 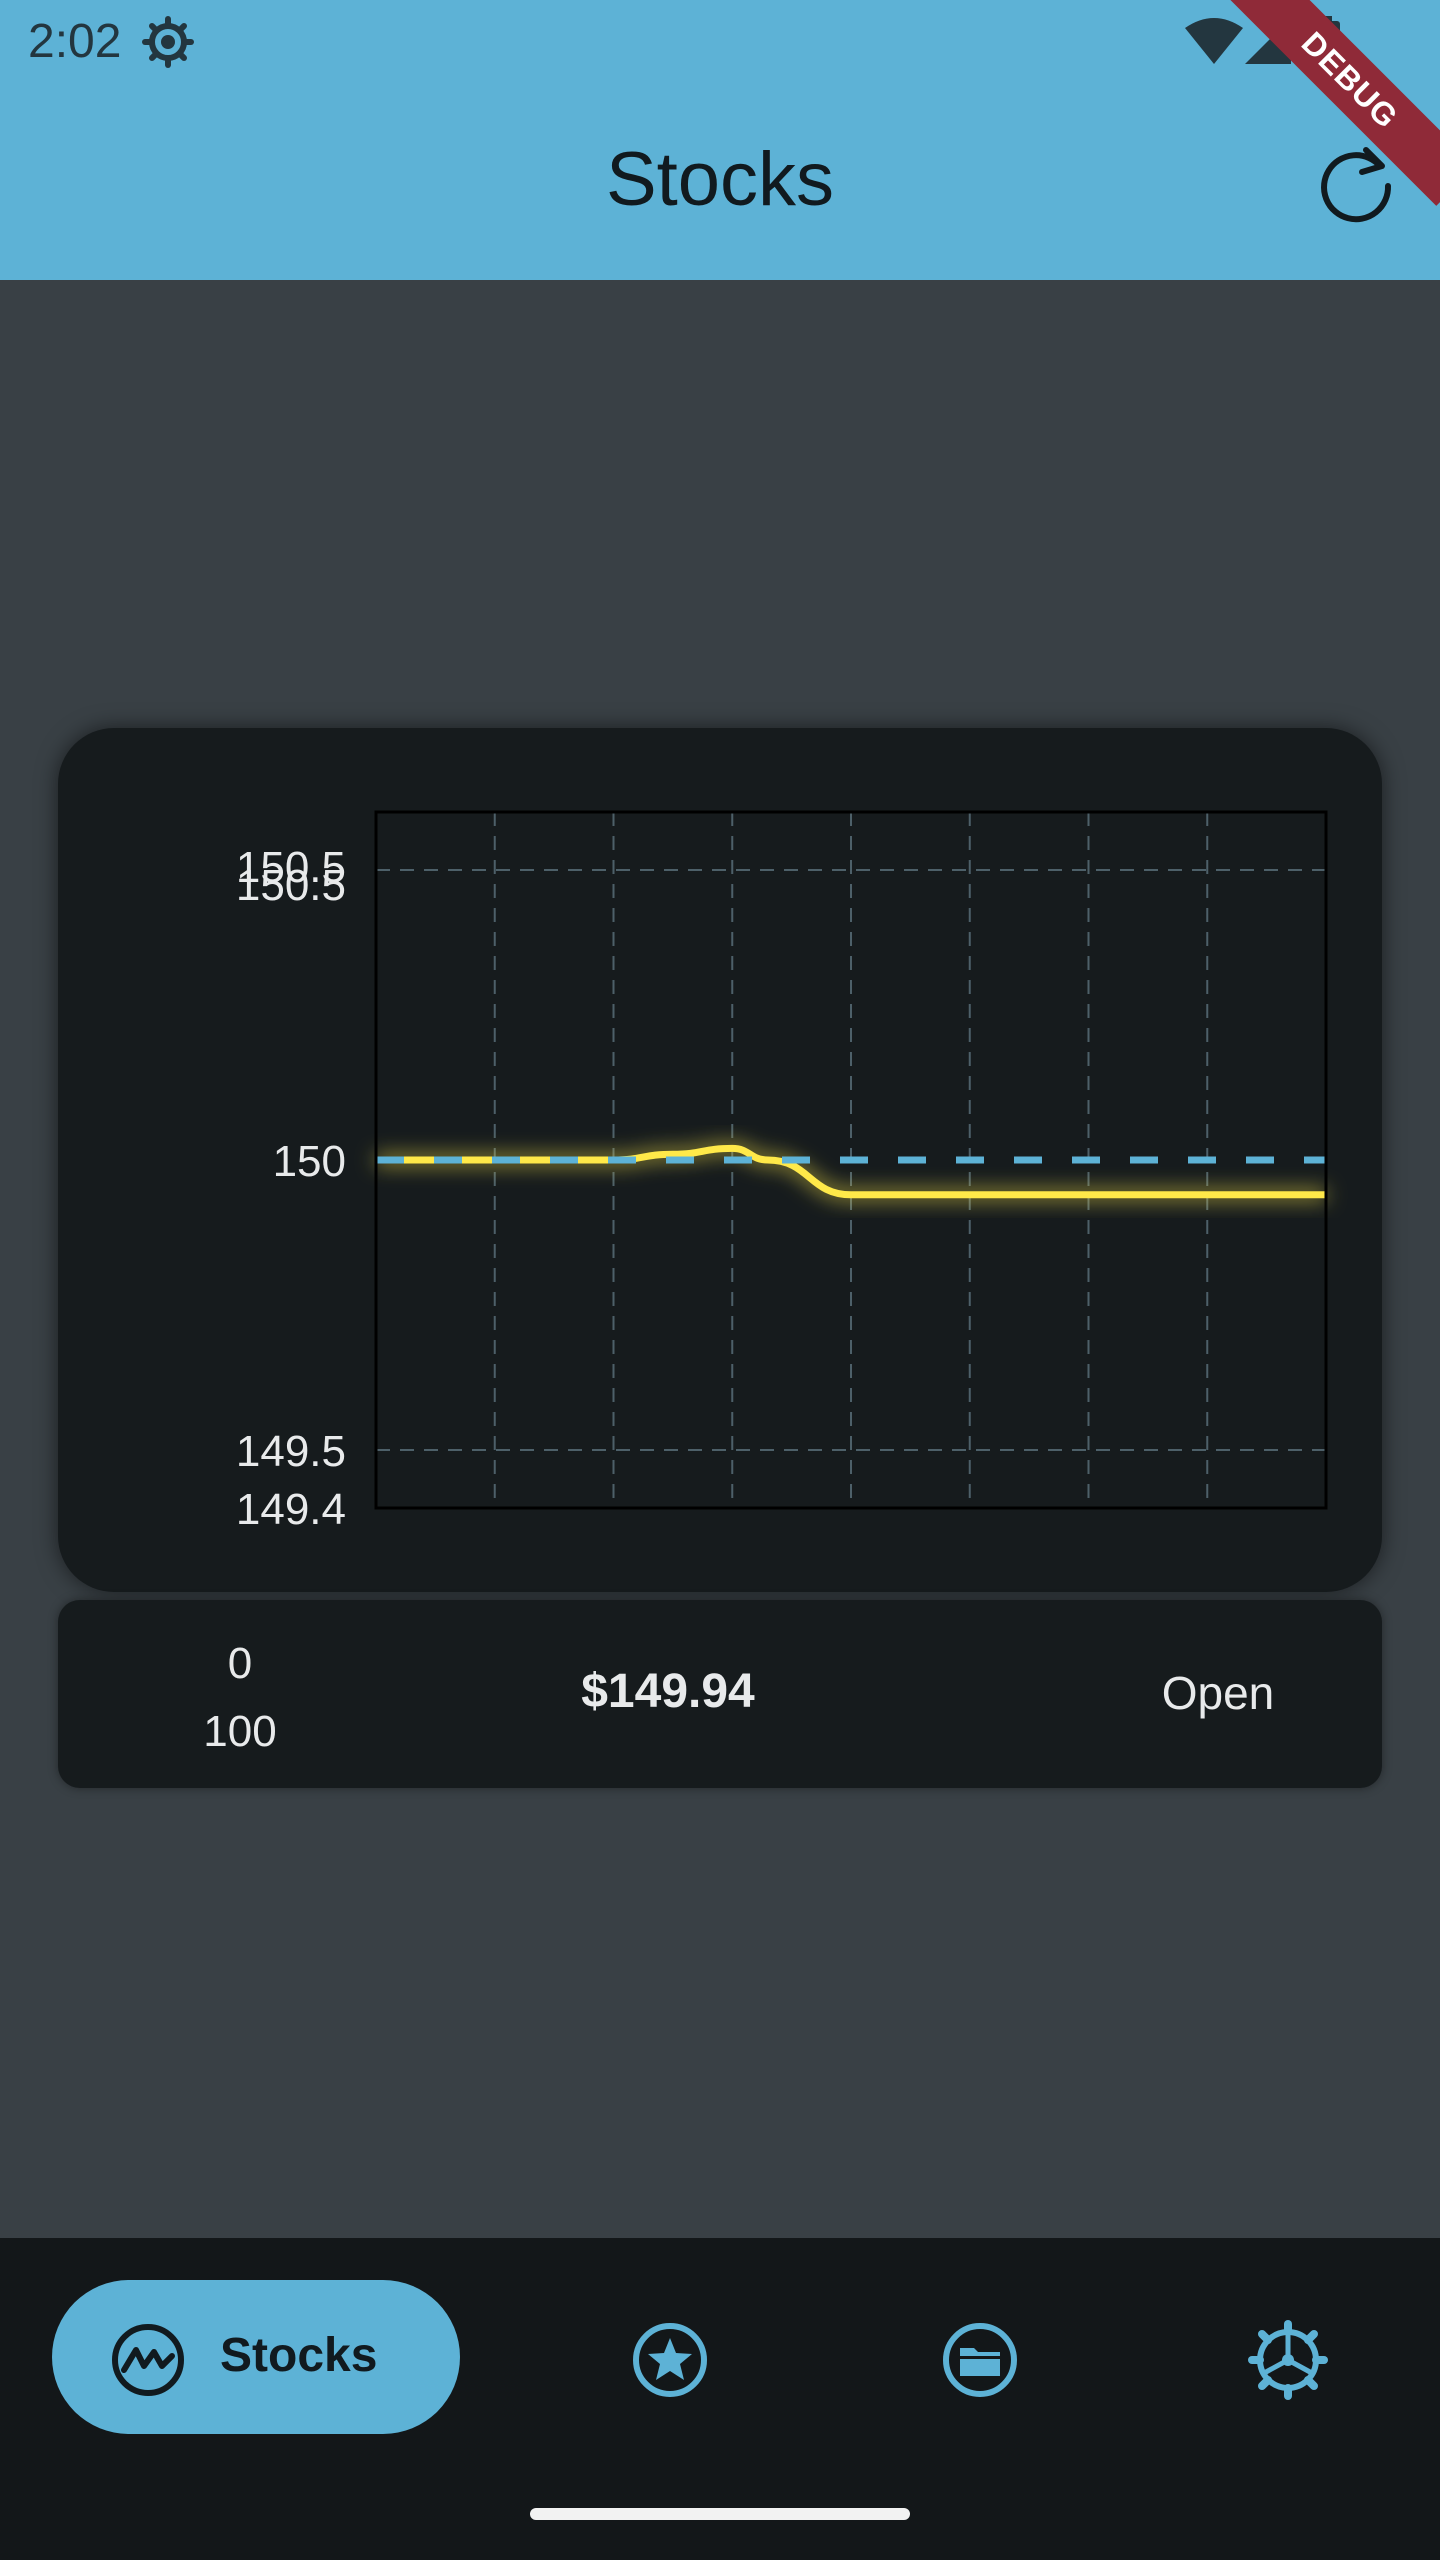 I want to click on settings-icon, so click(x=1288, y=2360).